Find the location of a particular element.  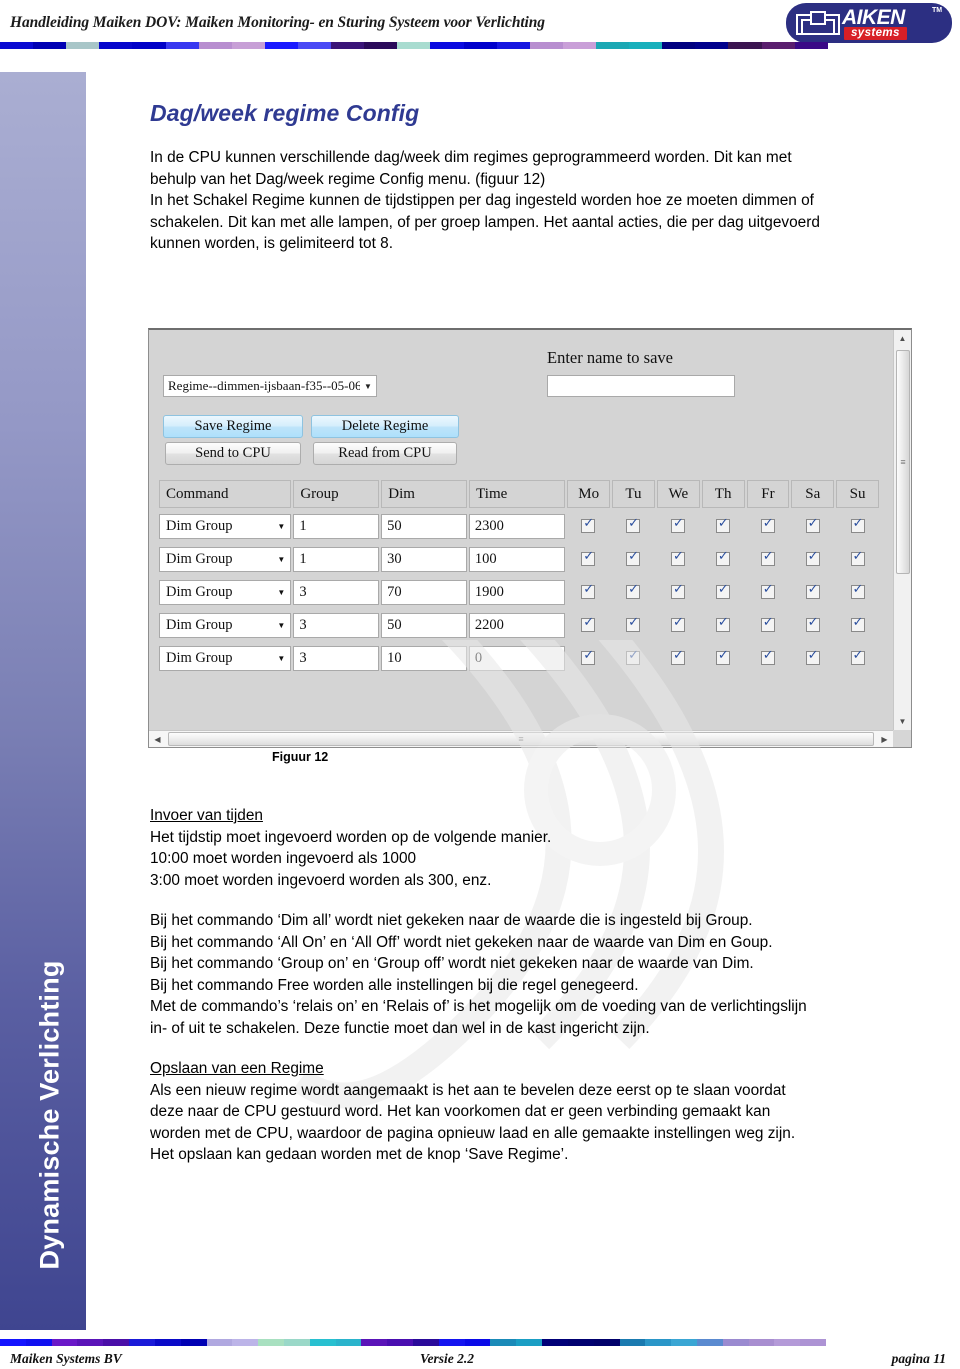

column-header: Sa is located at coordinates (813, 494).